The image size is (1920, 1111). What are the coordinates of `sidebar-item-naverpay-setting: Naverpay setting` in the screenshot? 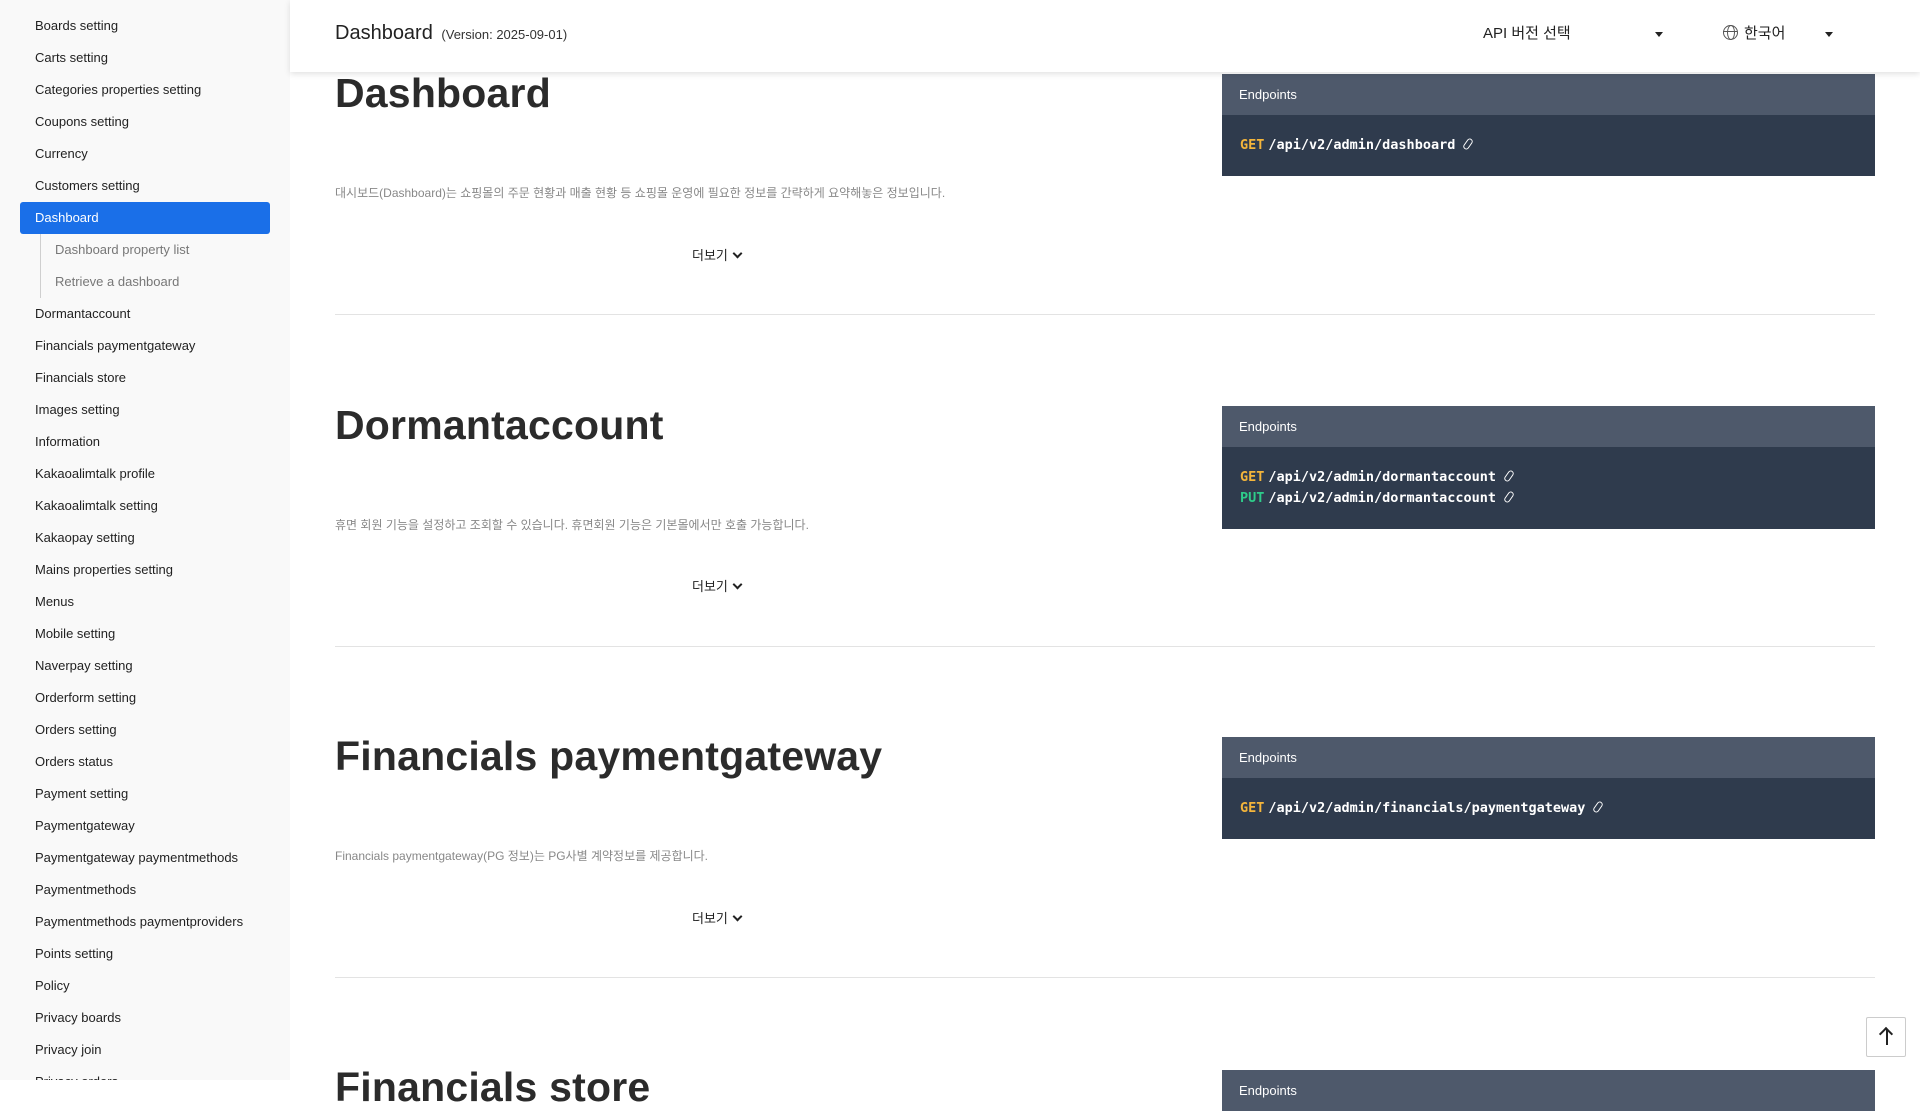 It's located at (145, 666).